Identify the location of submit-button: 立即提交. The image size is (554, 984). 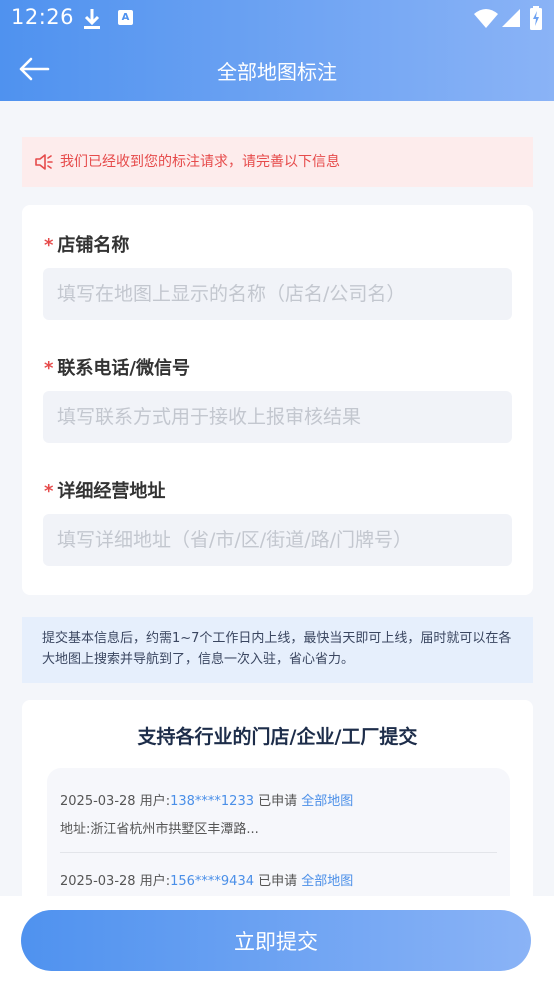
(276, 940).